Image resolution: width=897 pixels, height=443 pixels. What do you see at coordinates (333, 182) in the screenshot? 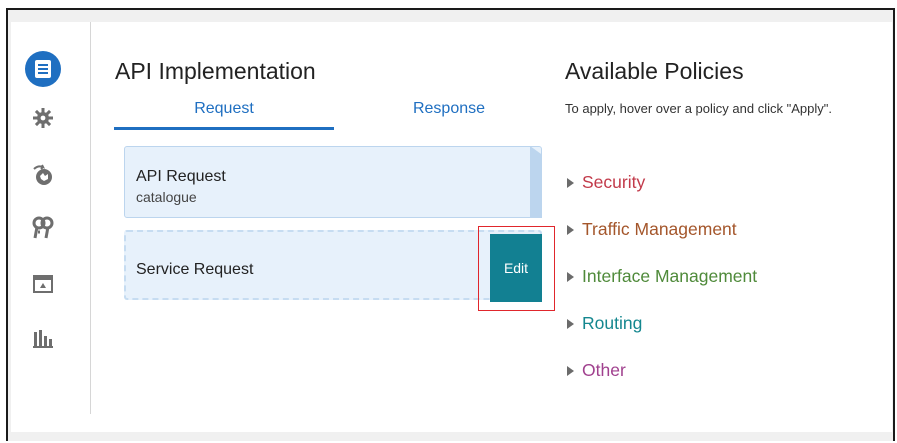
I see `api-request-card: API Request catalogue` at bounding box center [333, 182].